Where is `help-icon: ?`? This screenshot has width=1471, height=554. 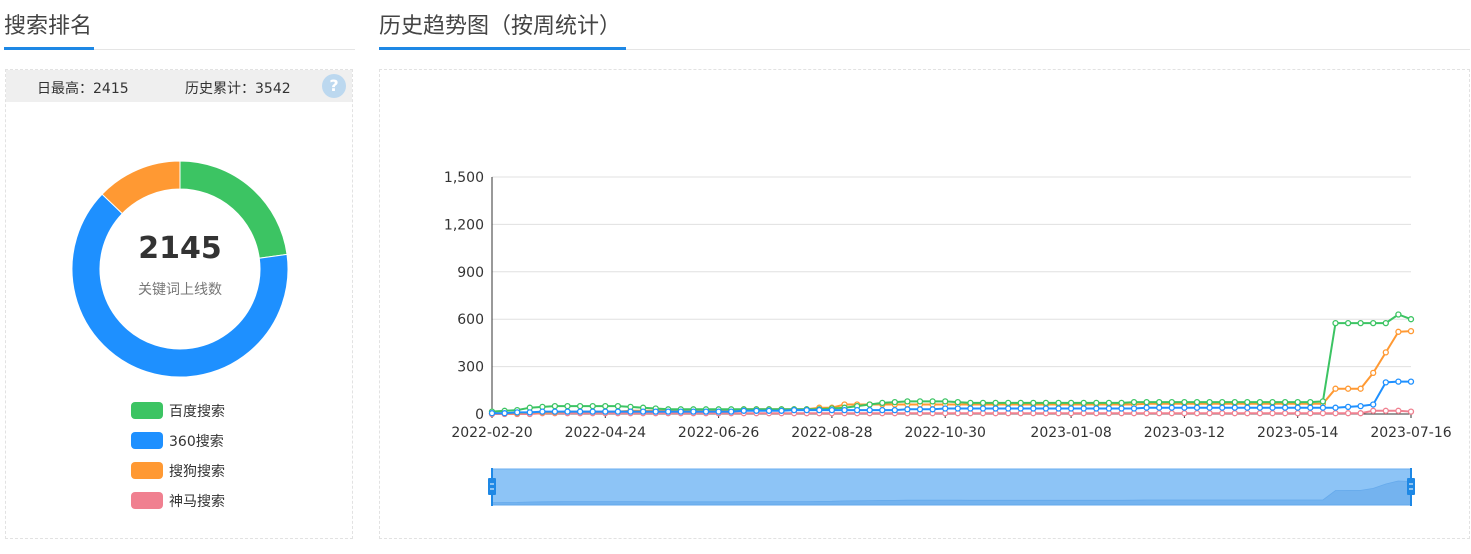
help-icon: ? is located at coordinates (334, 86).